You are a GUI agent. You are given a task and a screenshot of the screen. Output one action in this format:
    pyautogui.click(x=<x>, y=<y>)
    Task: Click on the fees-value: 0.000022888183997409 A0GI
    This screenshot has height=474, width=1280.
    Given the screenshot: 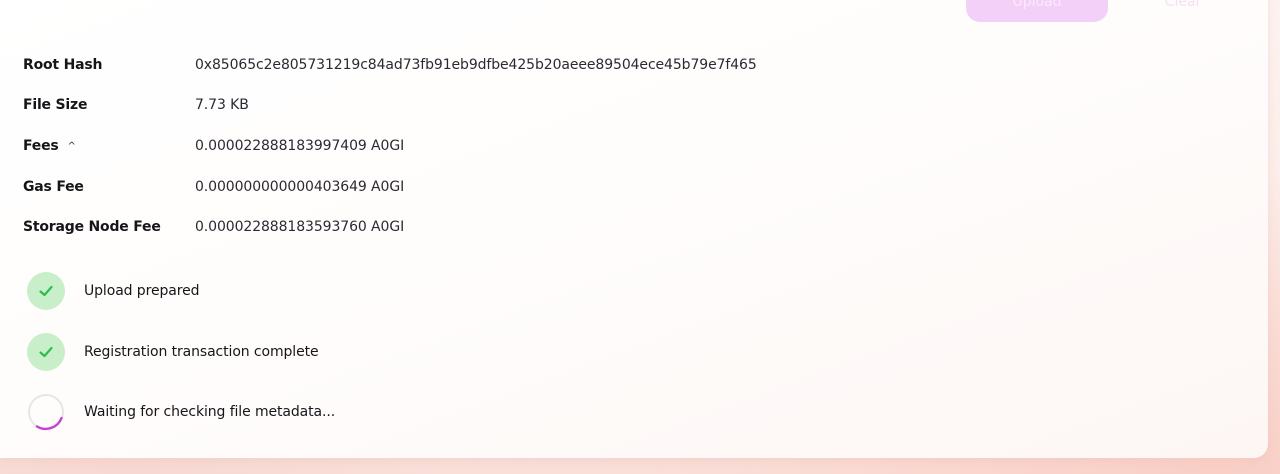 What is the action you would take?
    pyautogui.click(x=300, y=146)
    